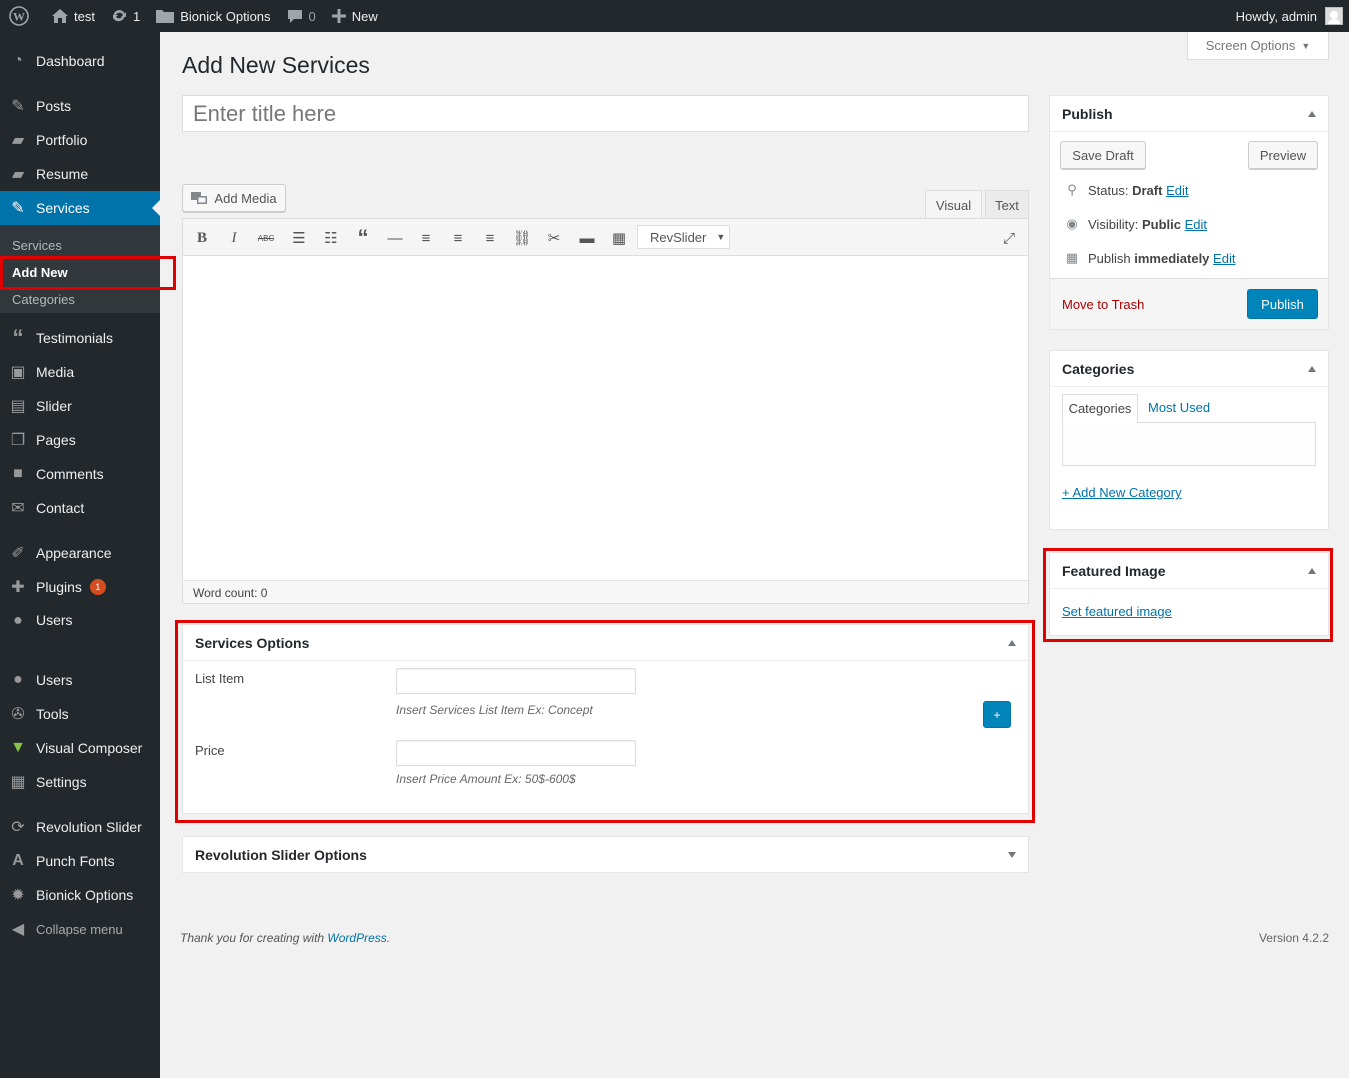  What do you see at coordinates (80, 714) in the screenshot?
I see `sidebar-item-tools: ✇ Tools` at bounding box center [80, 714].